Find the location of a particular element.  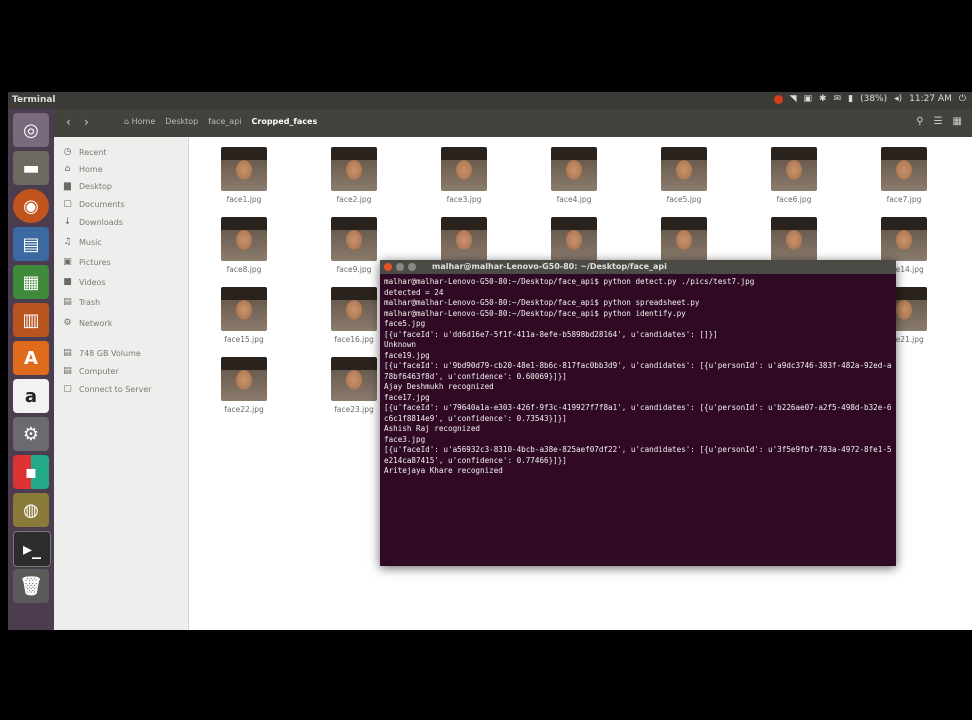

settings-icon: ⚙ is located at coordinates (31, 434).